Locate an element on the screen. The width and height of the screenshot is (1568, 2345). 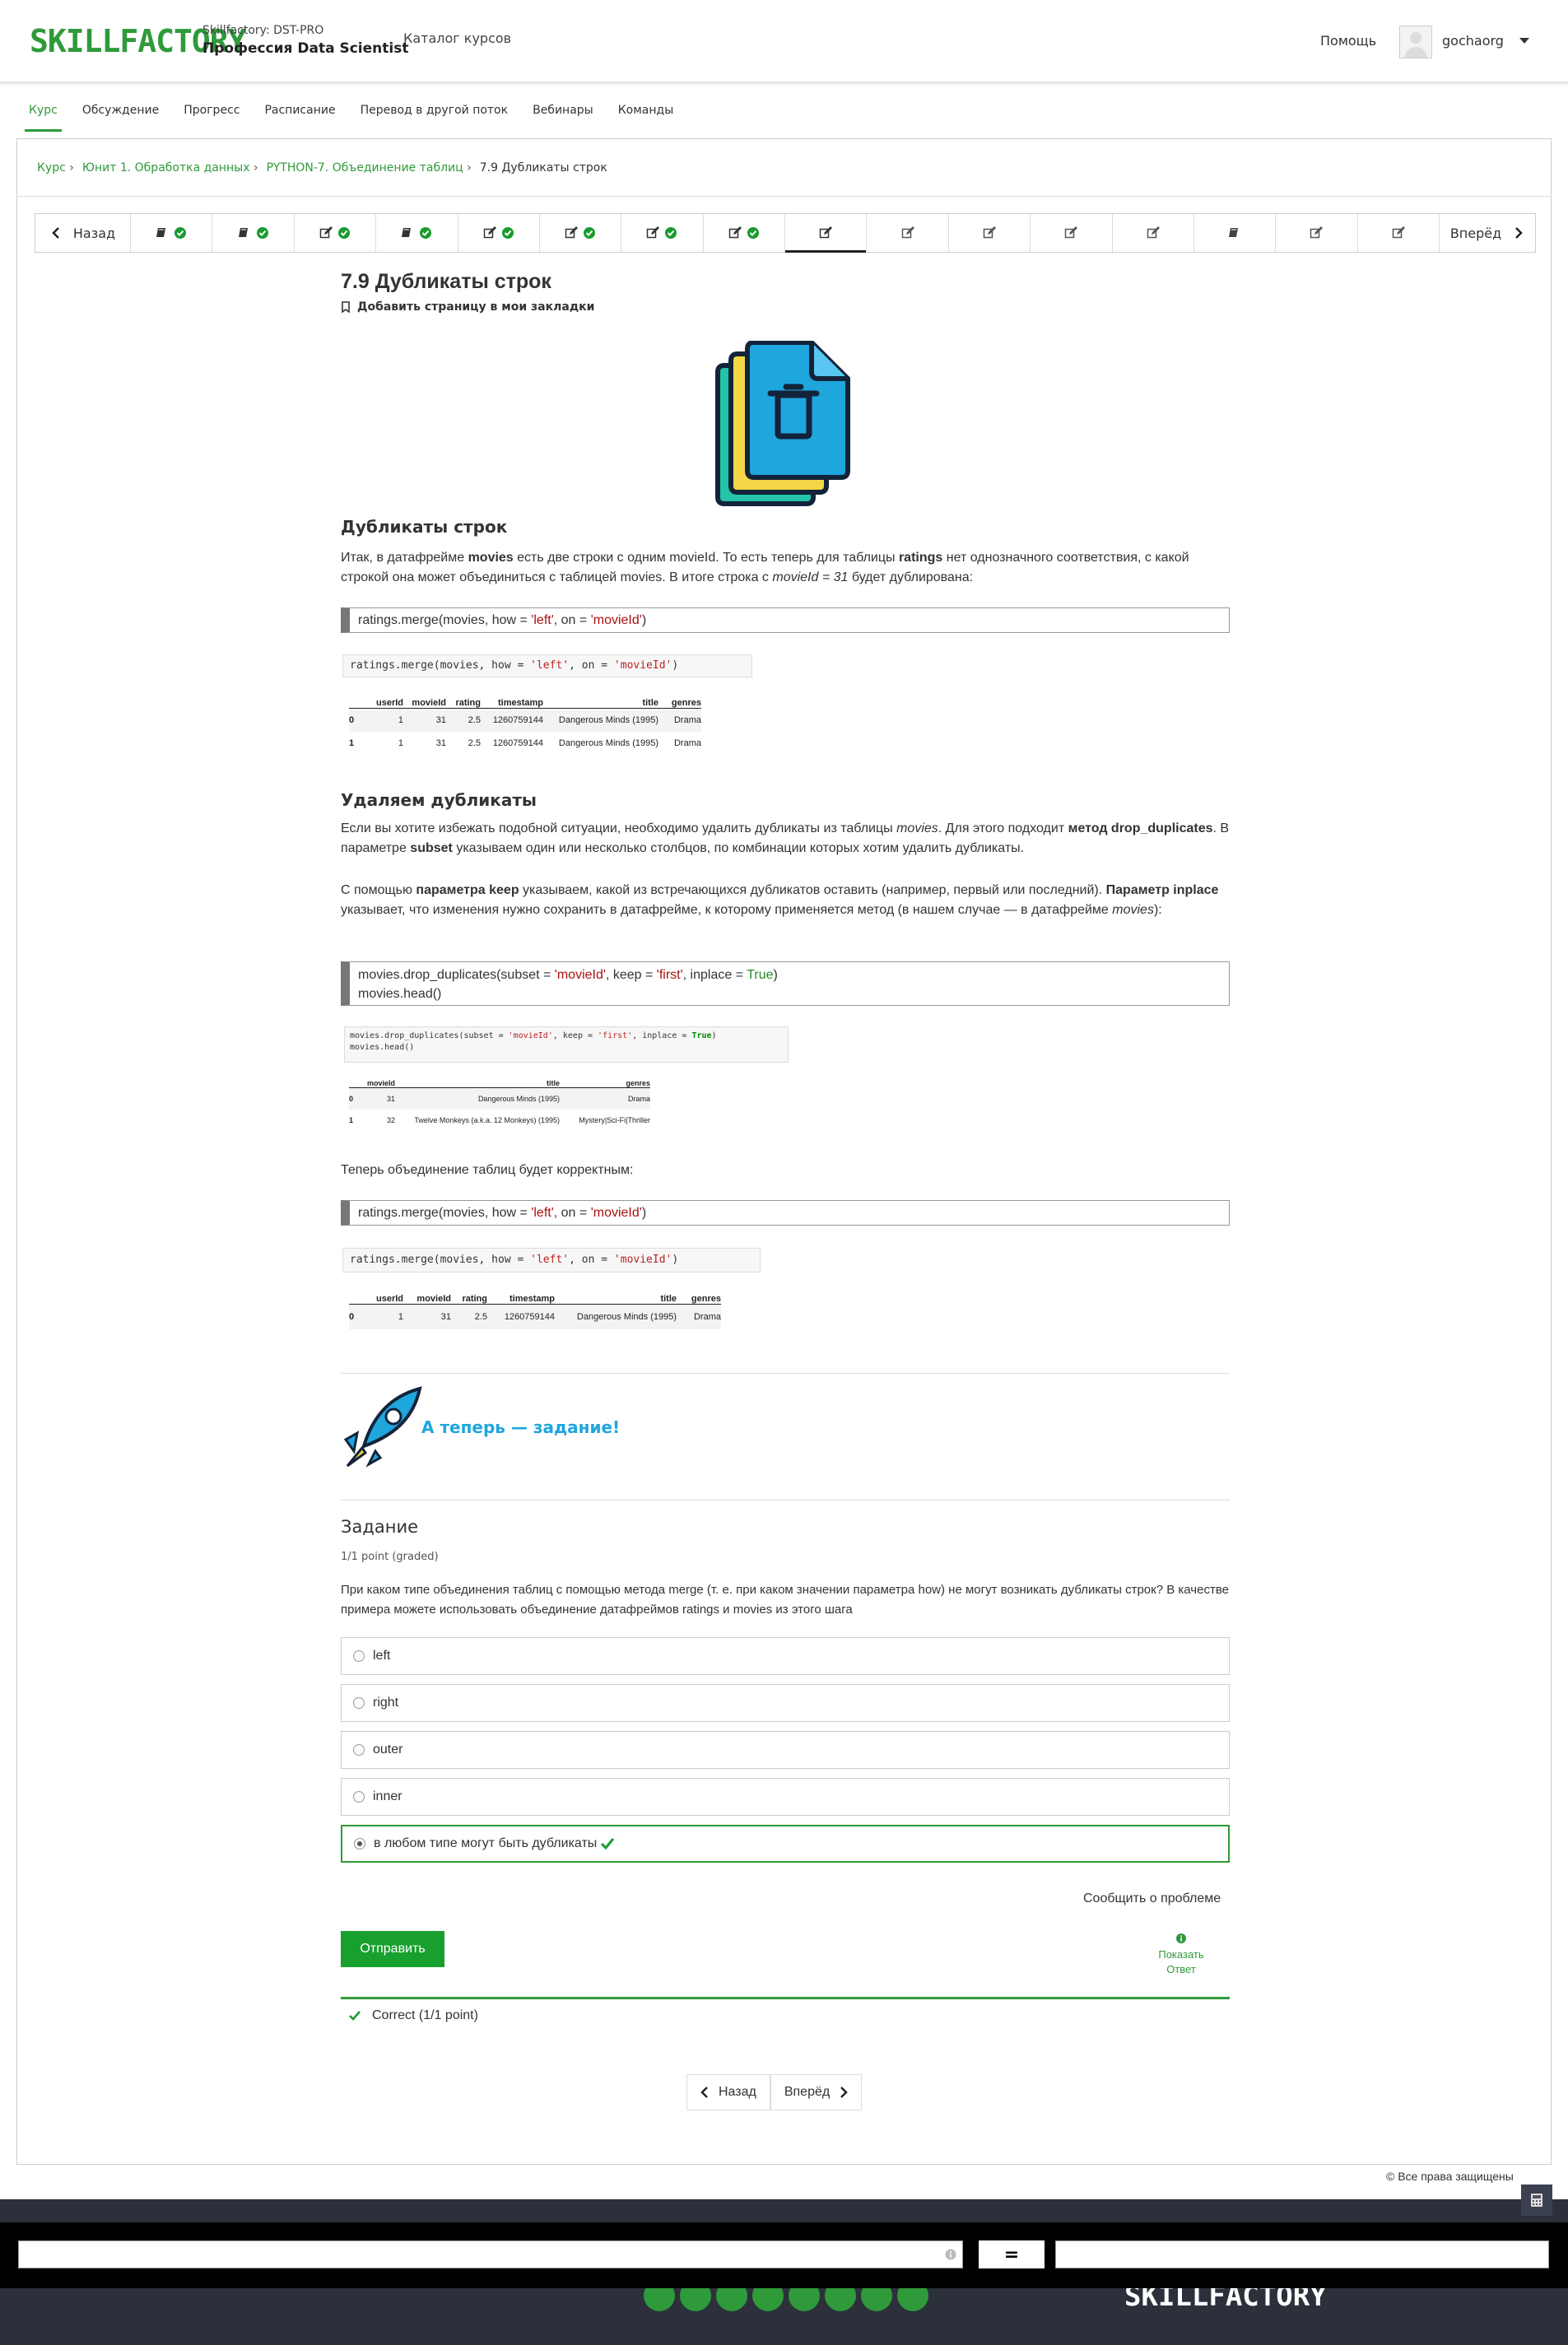
answer-option-any: в любом типе могут быть дубликаты is located at coordinates (785, 1844).